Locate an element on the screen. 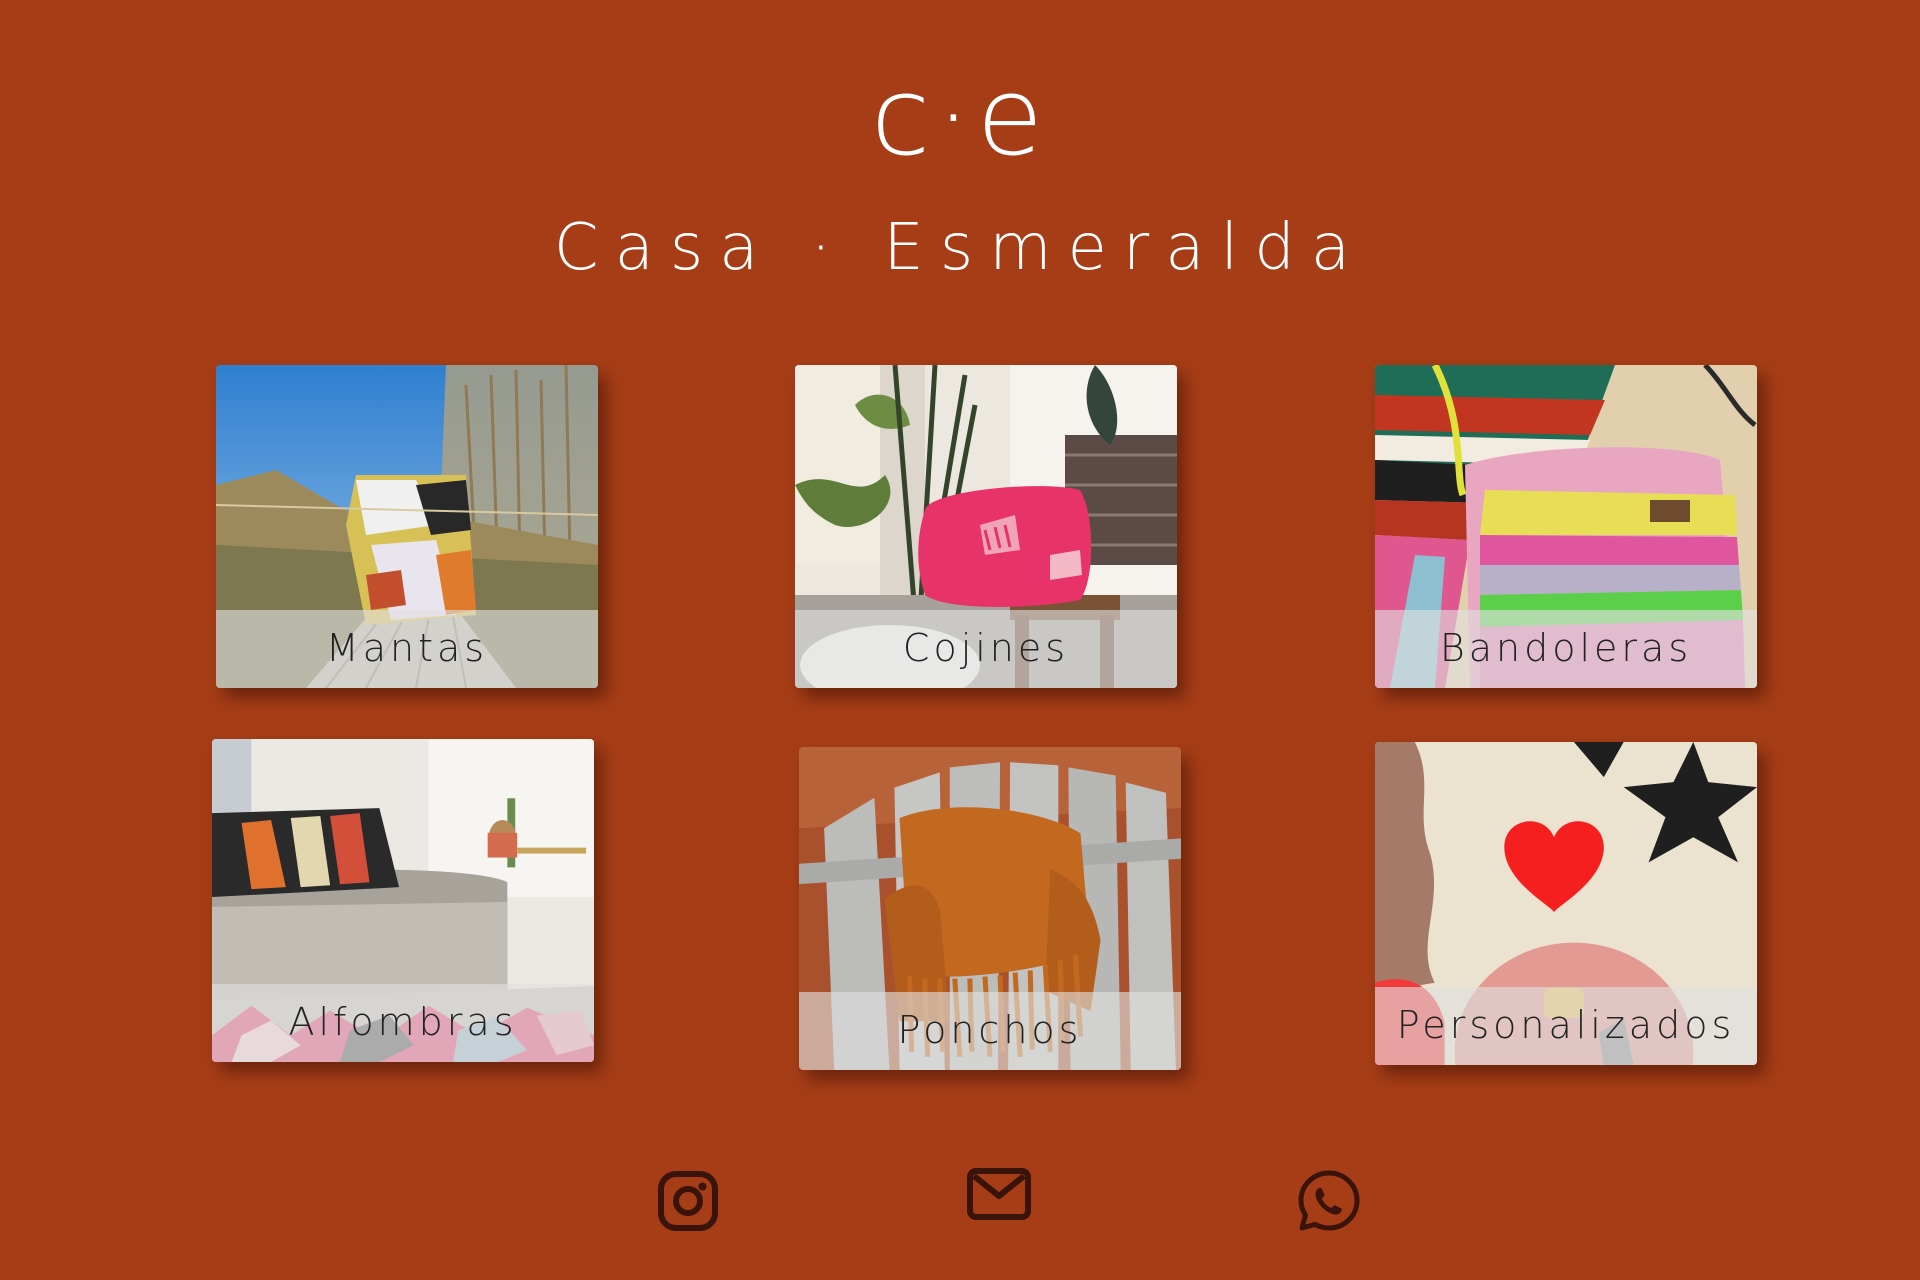 This screenshot has height=1280, width=1920. category-card-alfombras: Alfombras is located at coordinates (403, 900).